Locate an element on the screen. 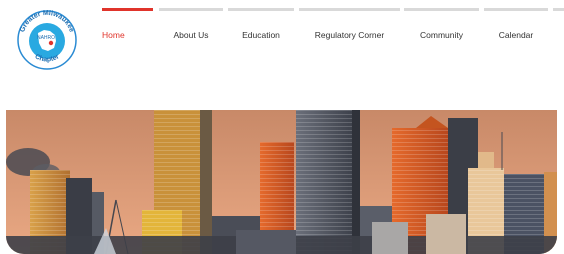  logo-graphic: NAHRO Greater Milwaukee Chapter is located at coordinates (47, 40).